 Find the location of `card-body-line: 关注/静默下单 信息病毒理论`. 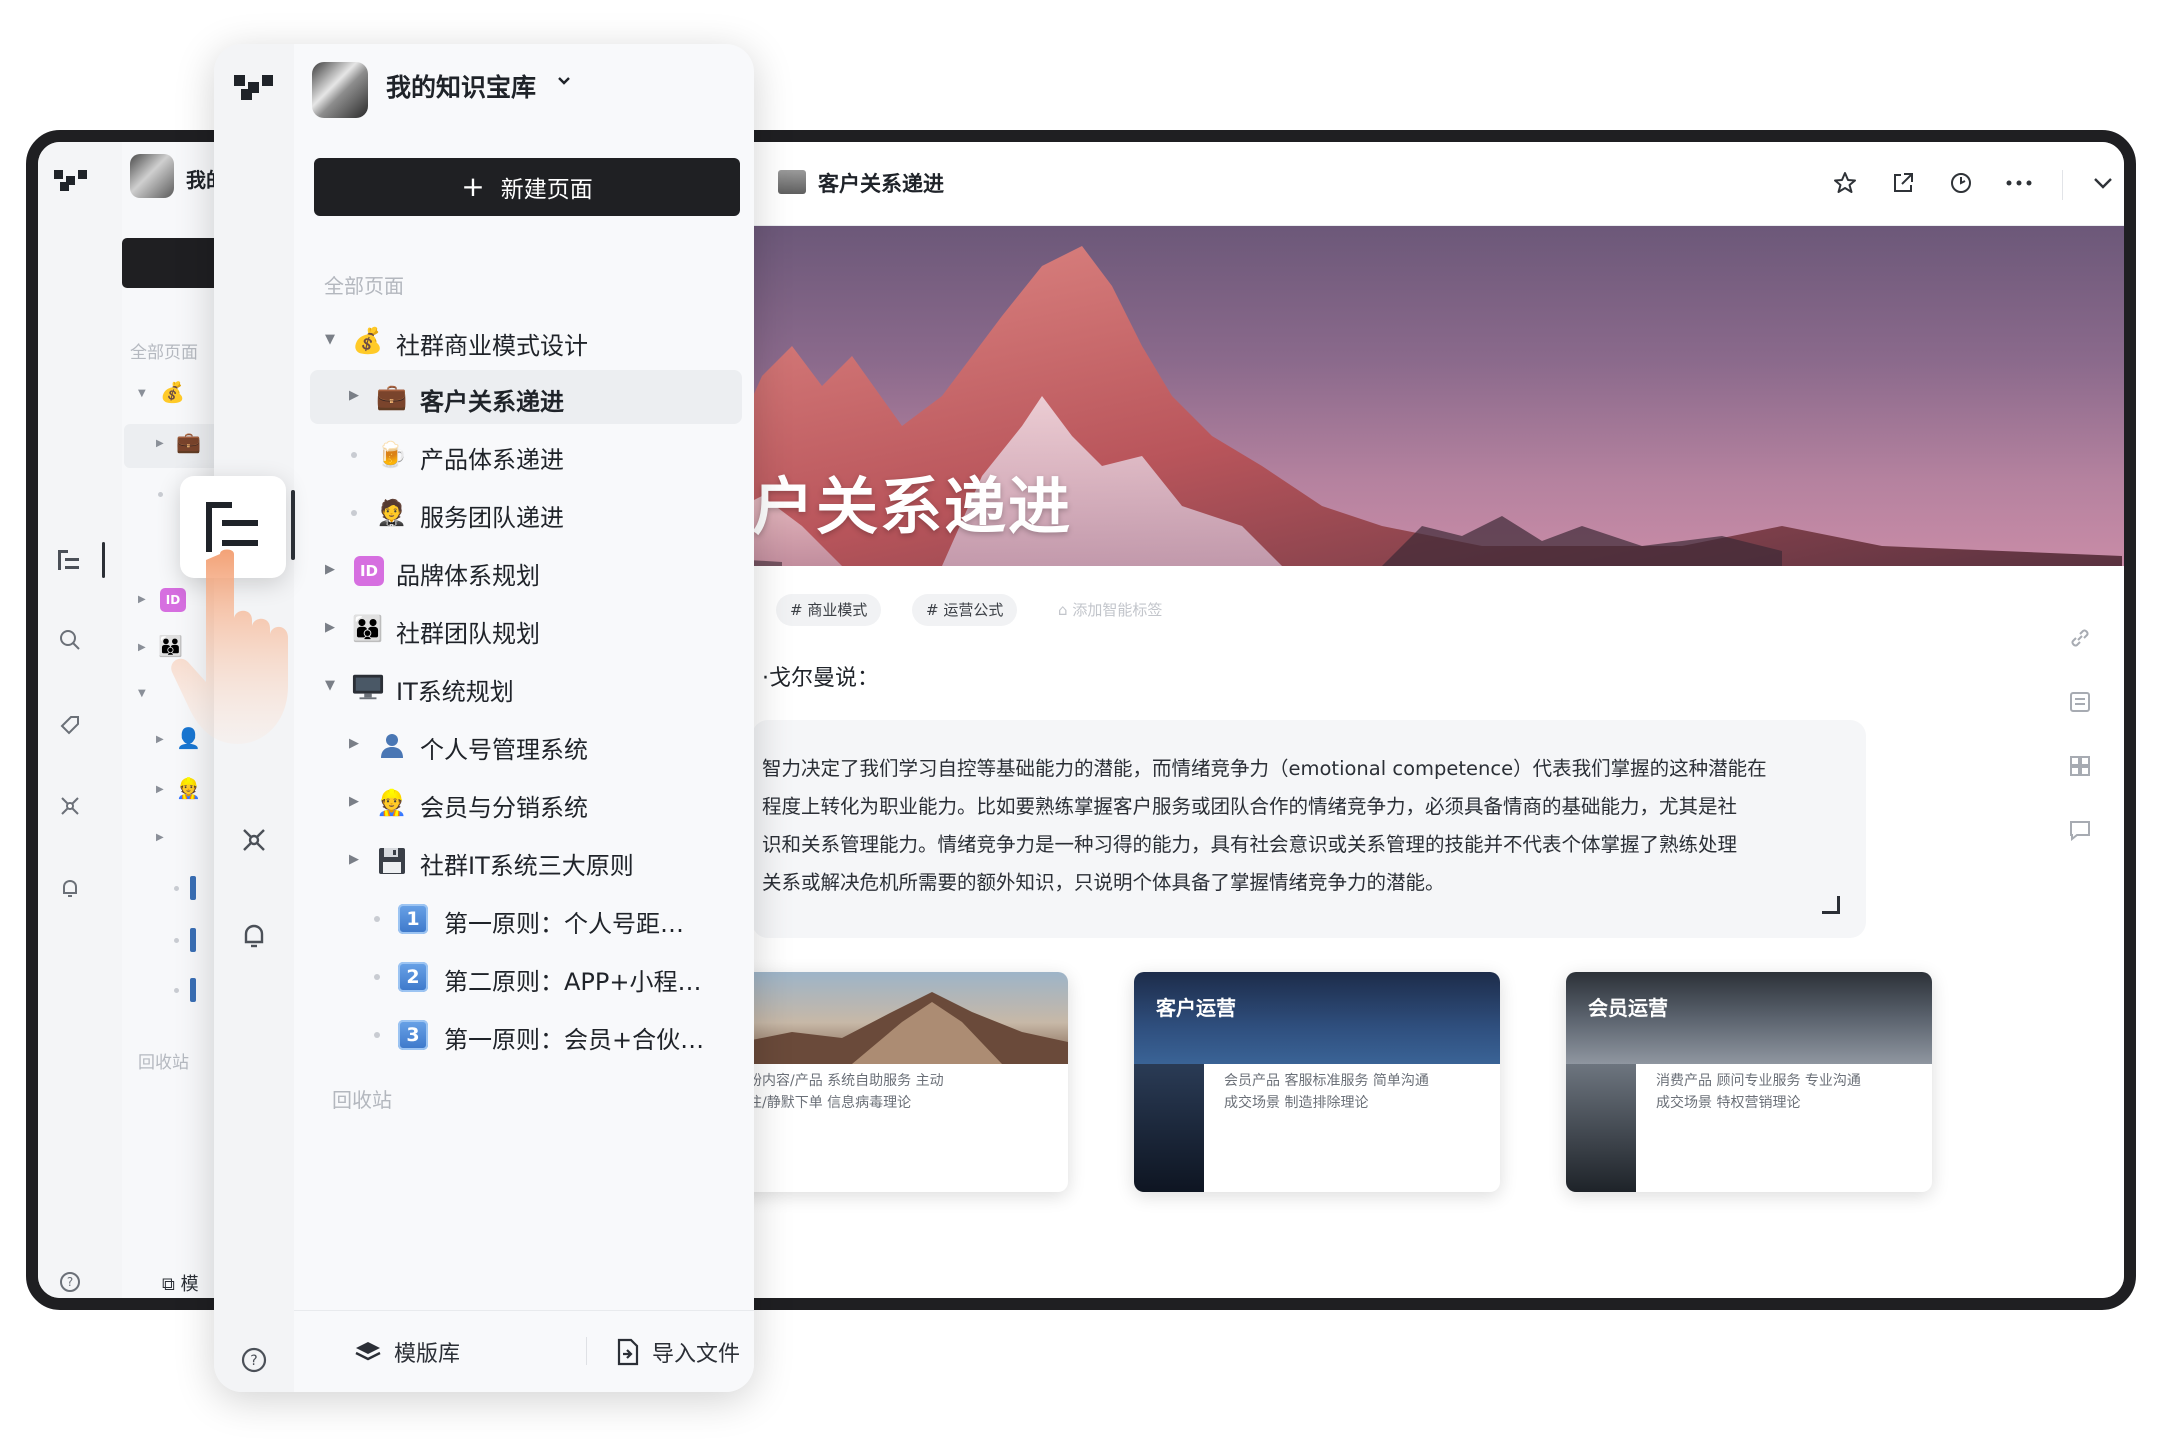

card-body-line: 关注/静默下单 信息病毒理论 is located at coordinates (823, 1103).